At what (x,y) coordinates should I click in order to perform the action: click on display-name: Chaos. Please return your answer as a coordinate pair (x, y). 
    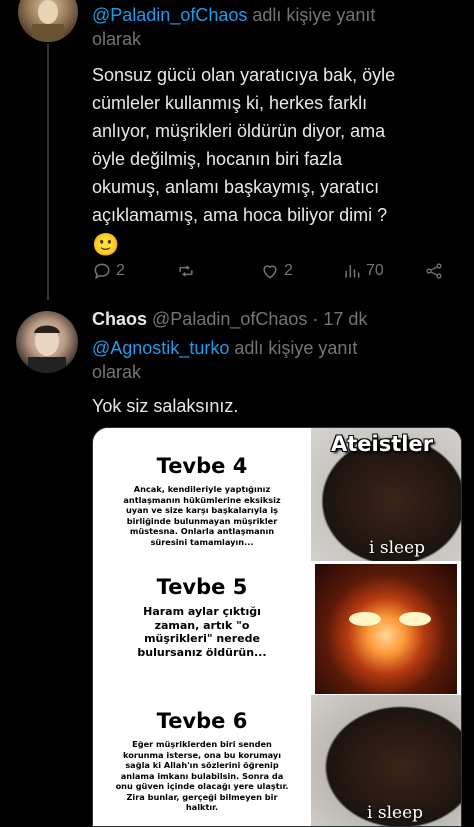
    Looking at the image, I should click on (119, 319).